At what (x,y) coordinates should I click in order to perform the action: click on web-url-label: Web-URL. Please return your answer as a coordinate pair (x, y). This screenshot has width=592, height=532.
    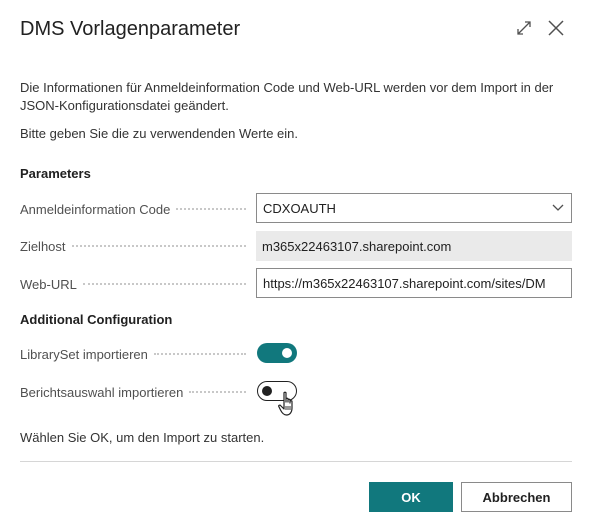
    Looking at the image, I should click on (48, 284).